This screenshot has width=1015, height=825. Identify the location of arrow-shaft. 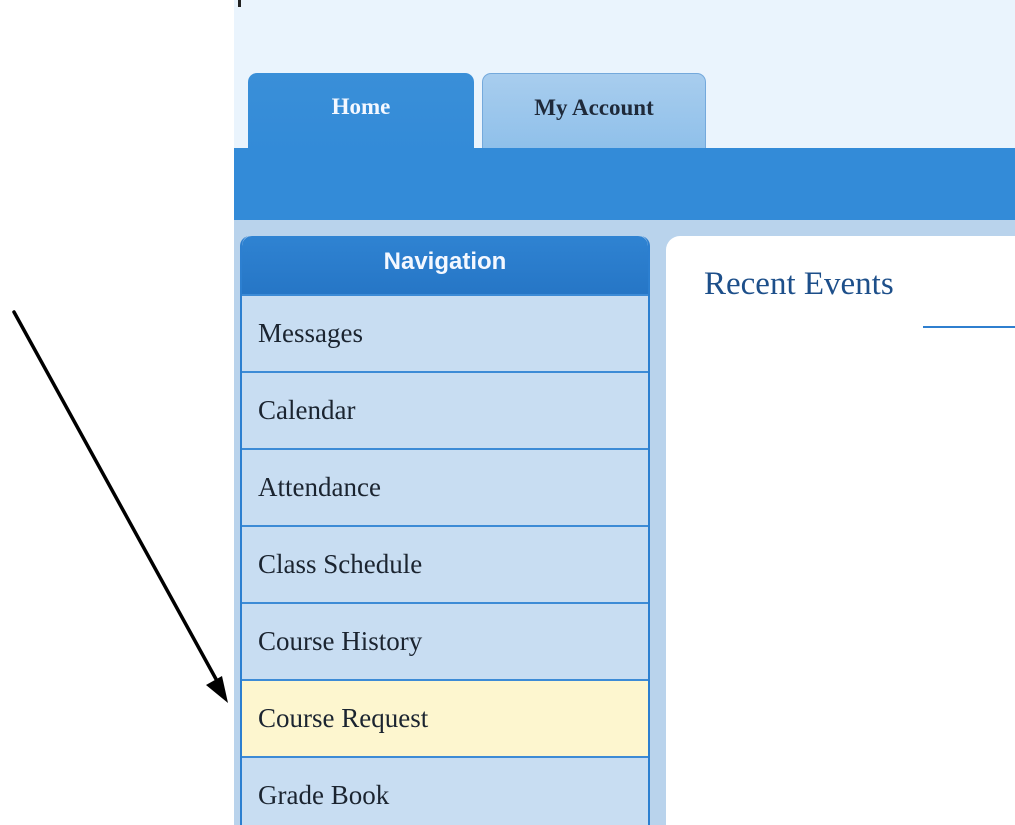
(118, 501).